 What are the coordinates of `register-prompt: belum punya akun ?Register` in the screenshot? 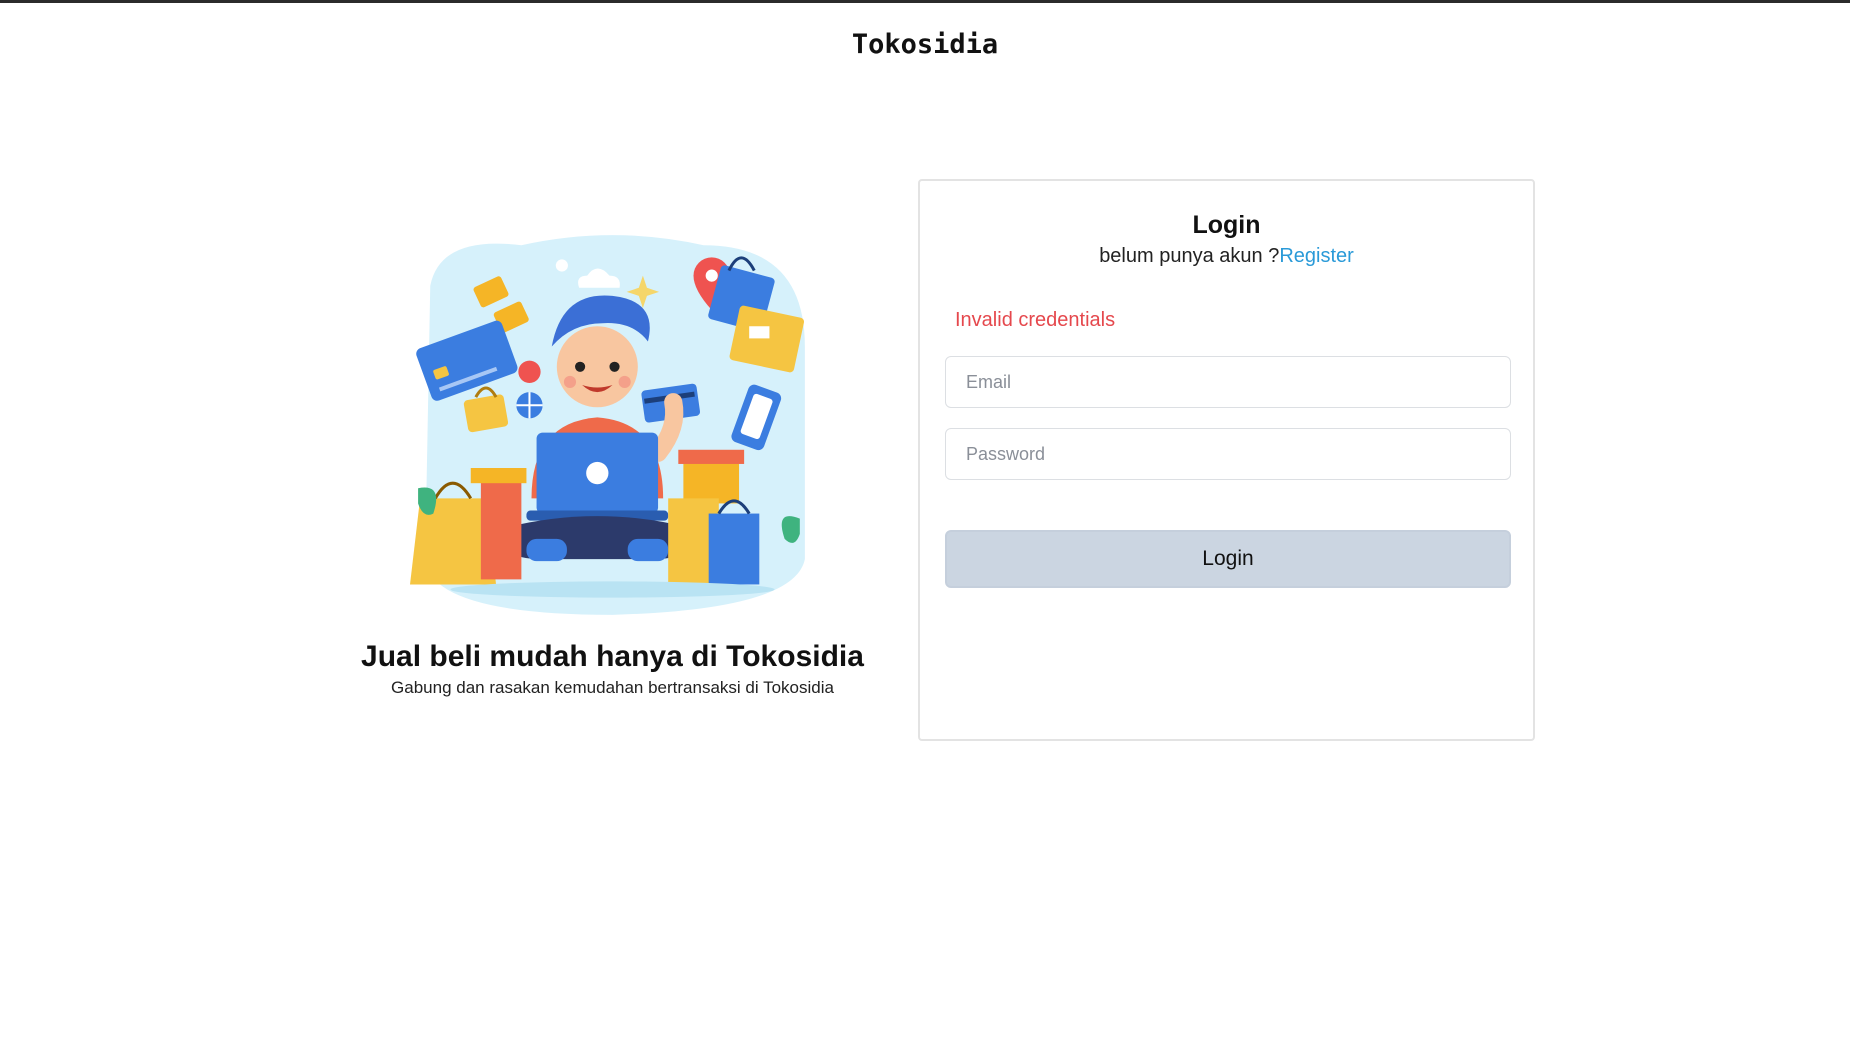 It's located at (1226, 256).